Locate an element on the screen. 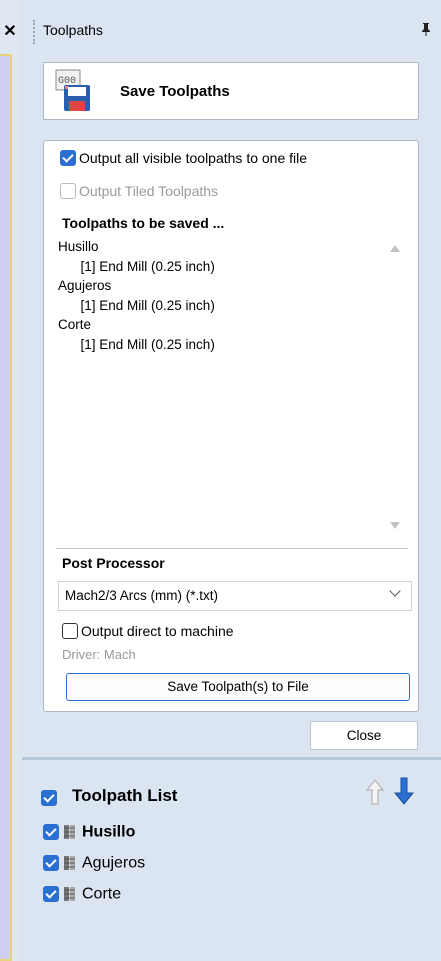 This screenshot has width=441, height=961. output-tiled-checkbox is located at coordinates (68, 191).